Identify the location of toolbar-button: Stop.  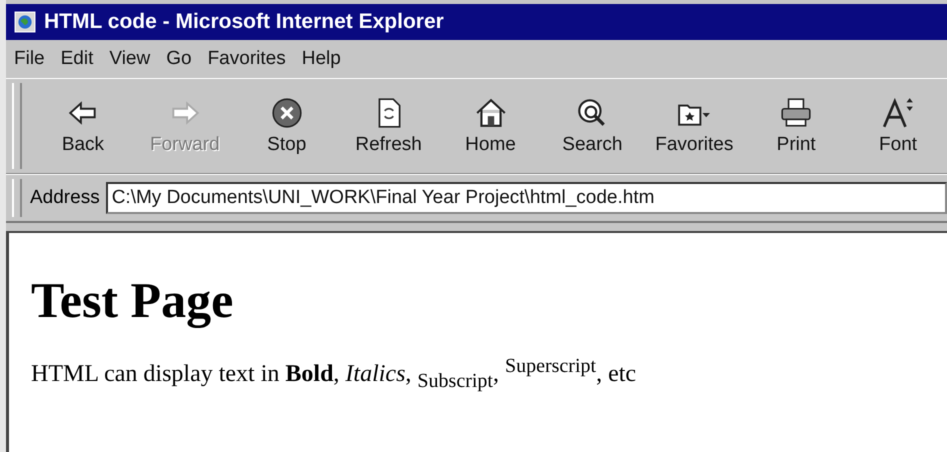
(287, 126).